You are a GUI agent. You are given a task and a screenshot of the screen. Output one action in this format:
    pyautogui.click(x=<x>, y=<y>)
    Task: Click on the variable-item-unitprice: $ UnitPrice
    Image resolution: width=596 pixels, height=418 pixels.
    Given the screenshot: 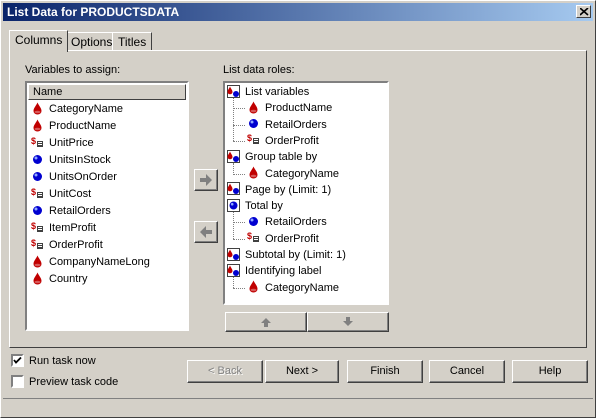 What is the action you would take?
    pyautogui.click(x=62, y=143)
    